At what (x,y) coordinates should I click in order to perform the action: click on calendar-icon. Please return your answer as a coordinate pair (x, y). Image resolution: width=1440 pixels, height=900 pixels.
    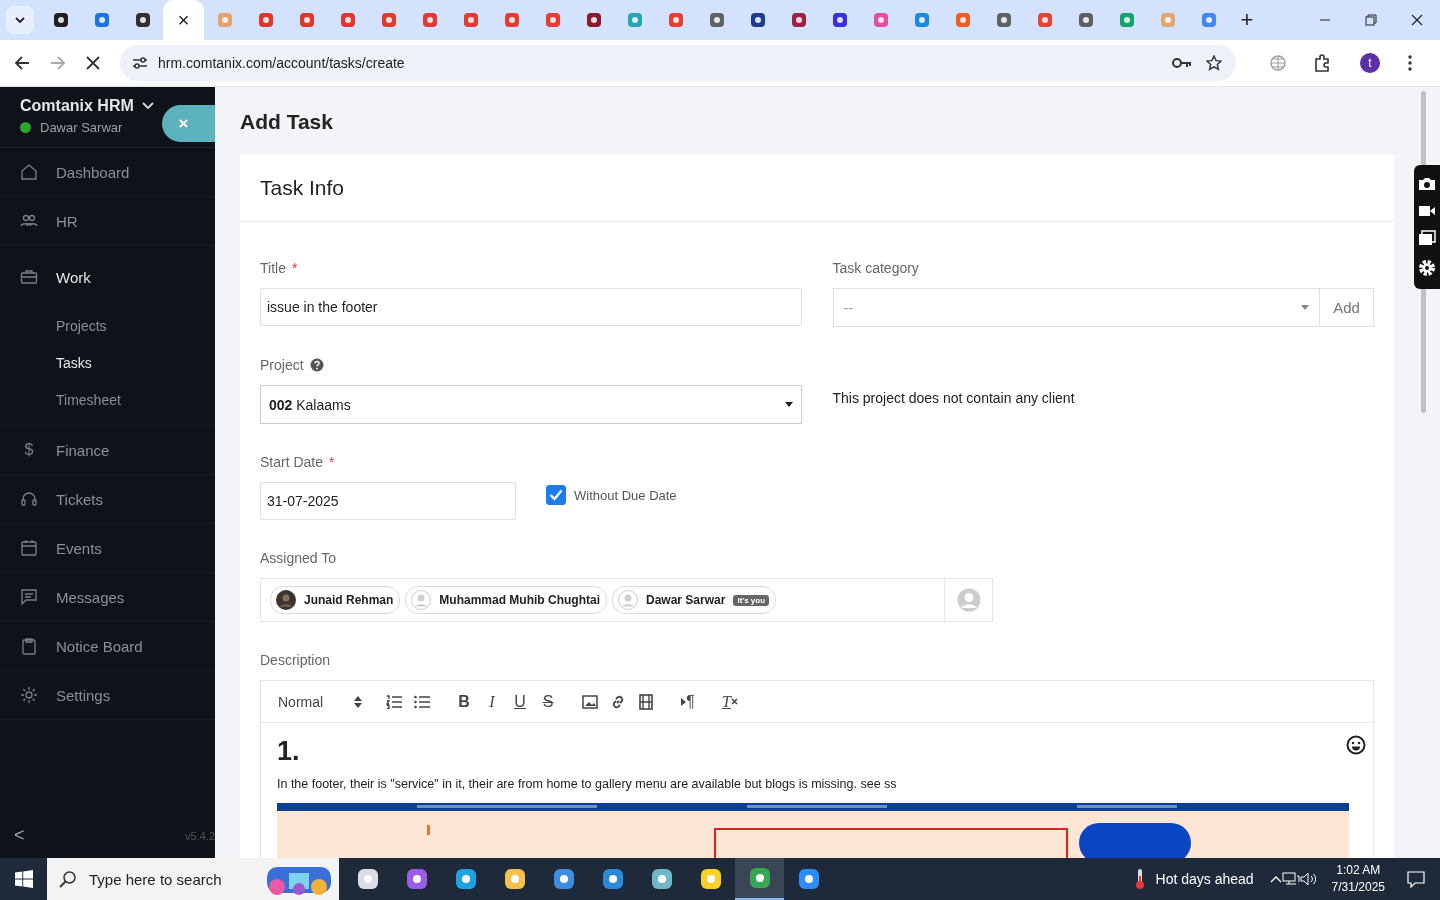
    Looking at the image, I should click on (29, 548).